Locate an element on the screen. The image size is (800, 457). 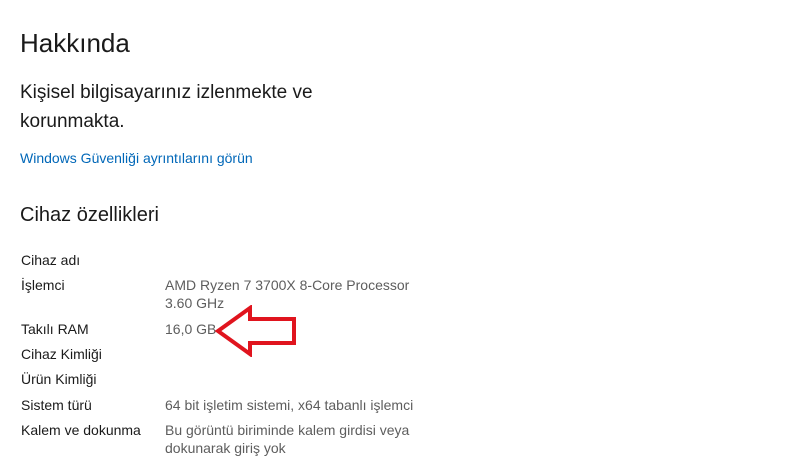
spec-label: İşlemci is located at coordinates (43, 285).